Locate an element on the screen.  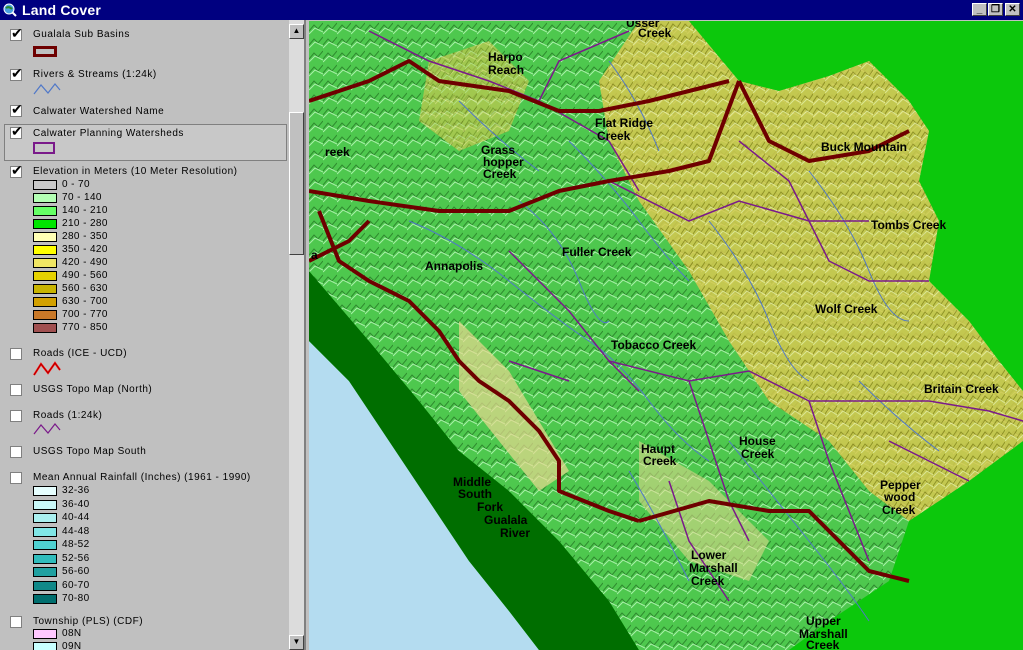
layer-name-roads-ice-ucd: Roads (ICE - UCD) is located at coordinates (80, 353).